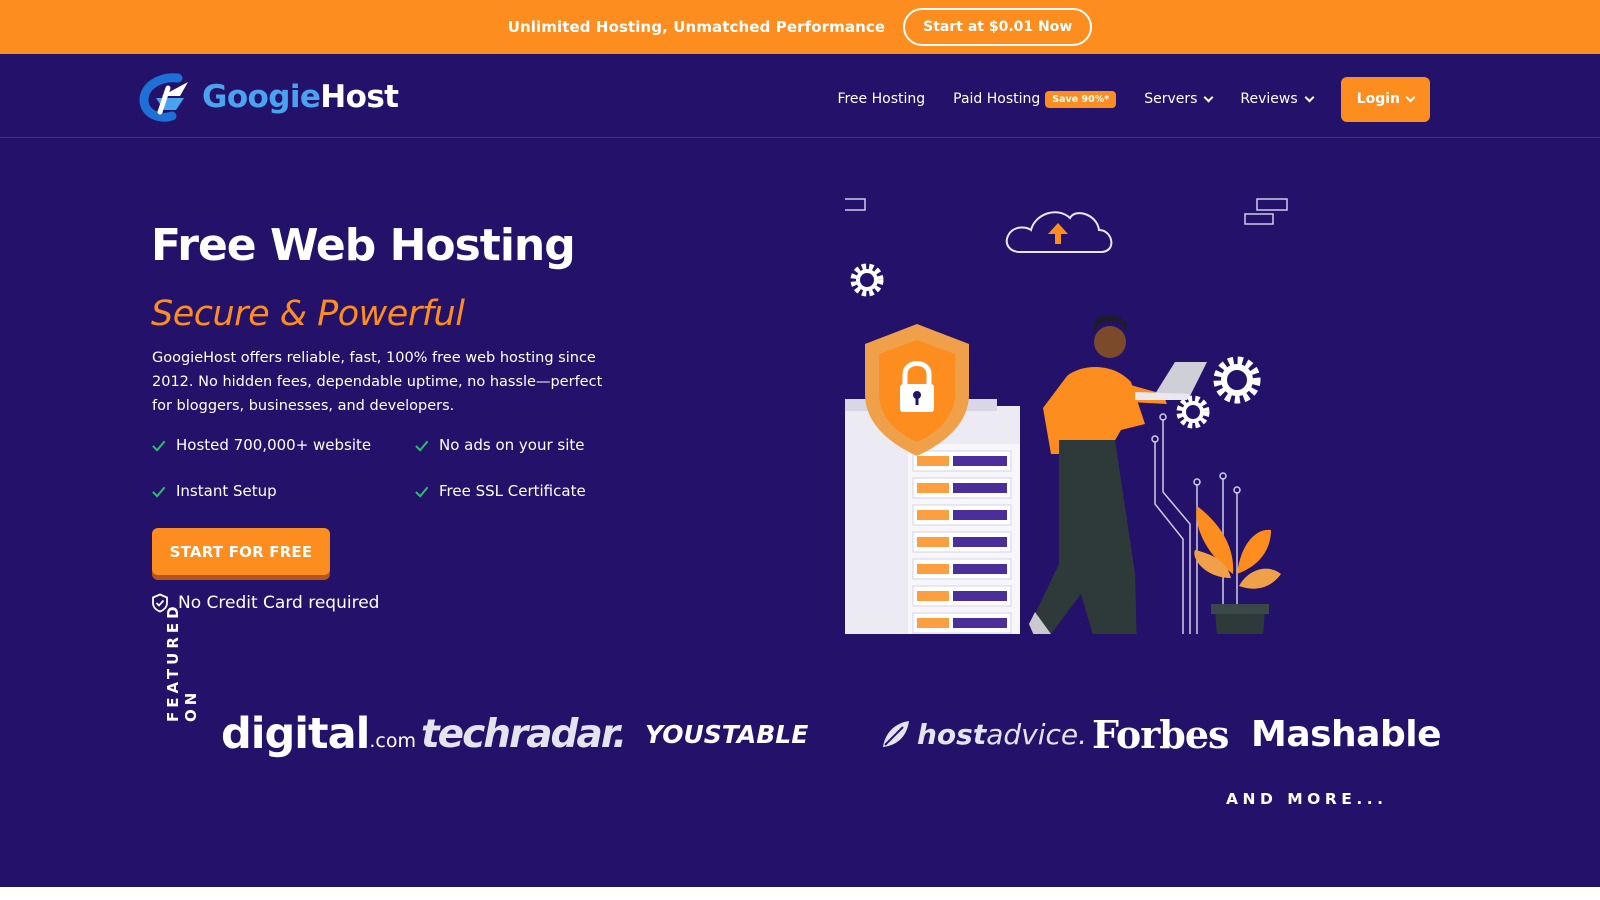  I want to click on feature-item: Free SSL Certificate, so click(542, 491).